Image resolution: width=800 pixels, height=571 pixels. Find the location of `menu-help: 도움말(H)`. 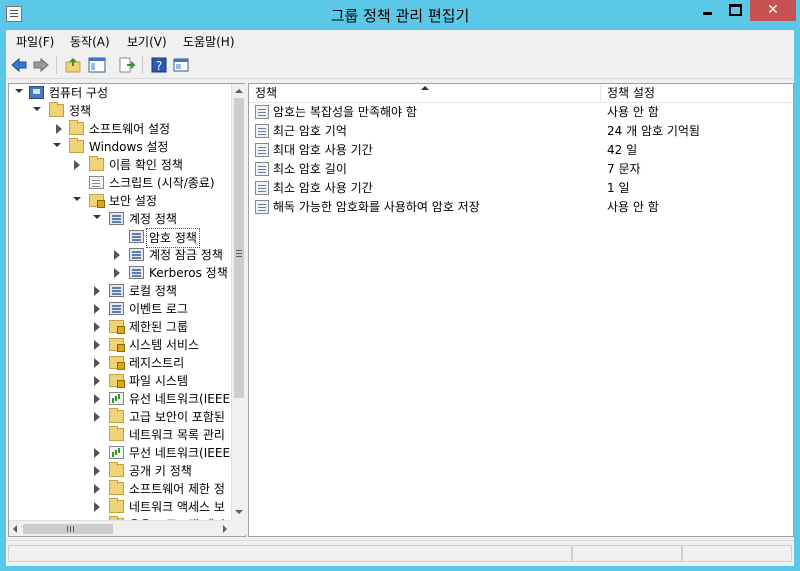

menu-help: 도움말(H) is located at coordinates (209, 41).